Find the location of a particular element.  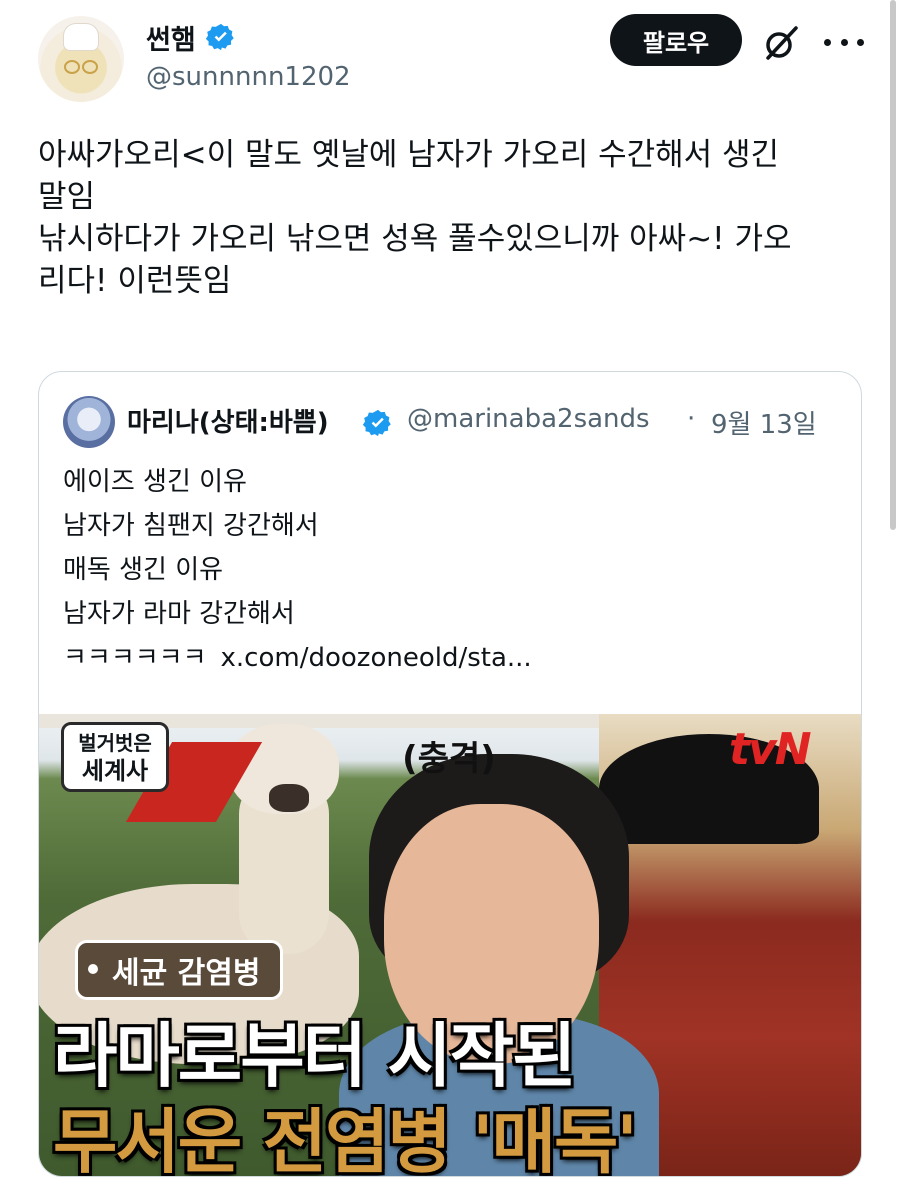

scrollbar is located at coordinates (893, 265).